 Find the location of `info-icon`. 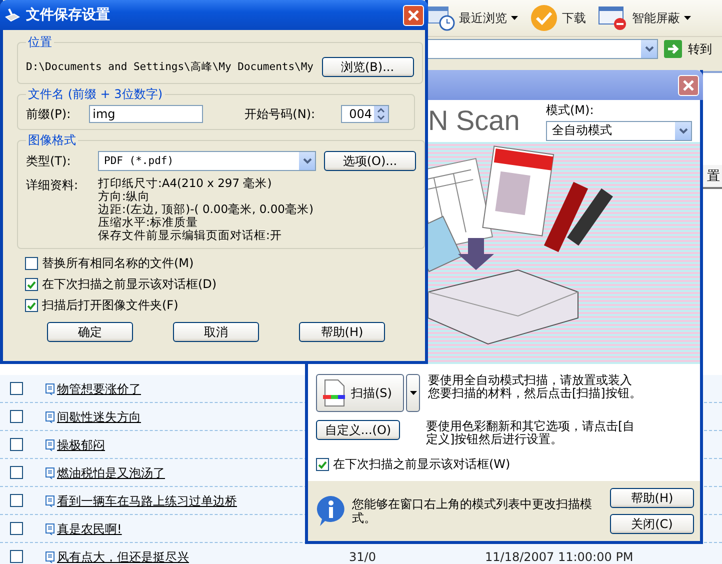

info-icon is located at coordinates (331, 511).